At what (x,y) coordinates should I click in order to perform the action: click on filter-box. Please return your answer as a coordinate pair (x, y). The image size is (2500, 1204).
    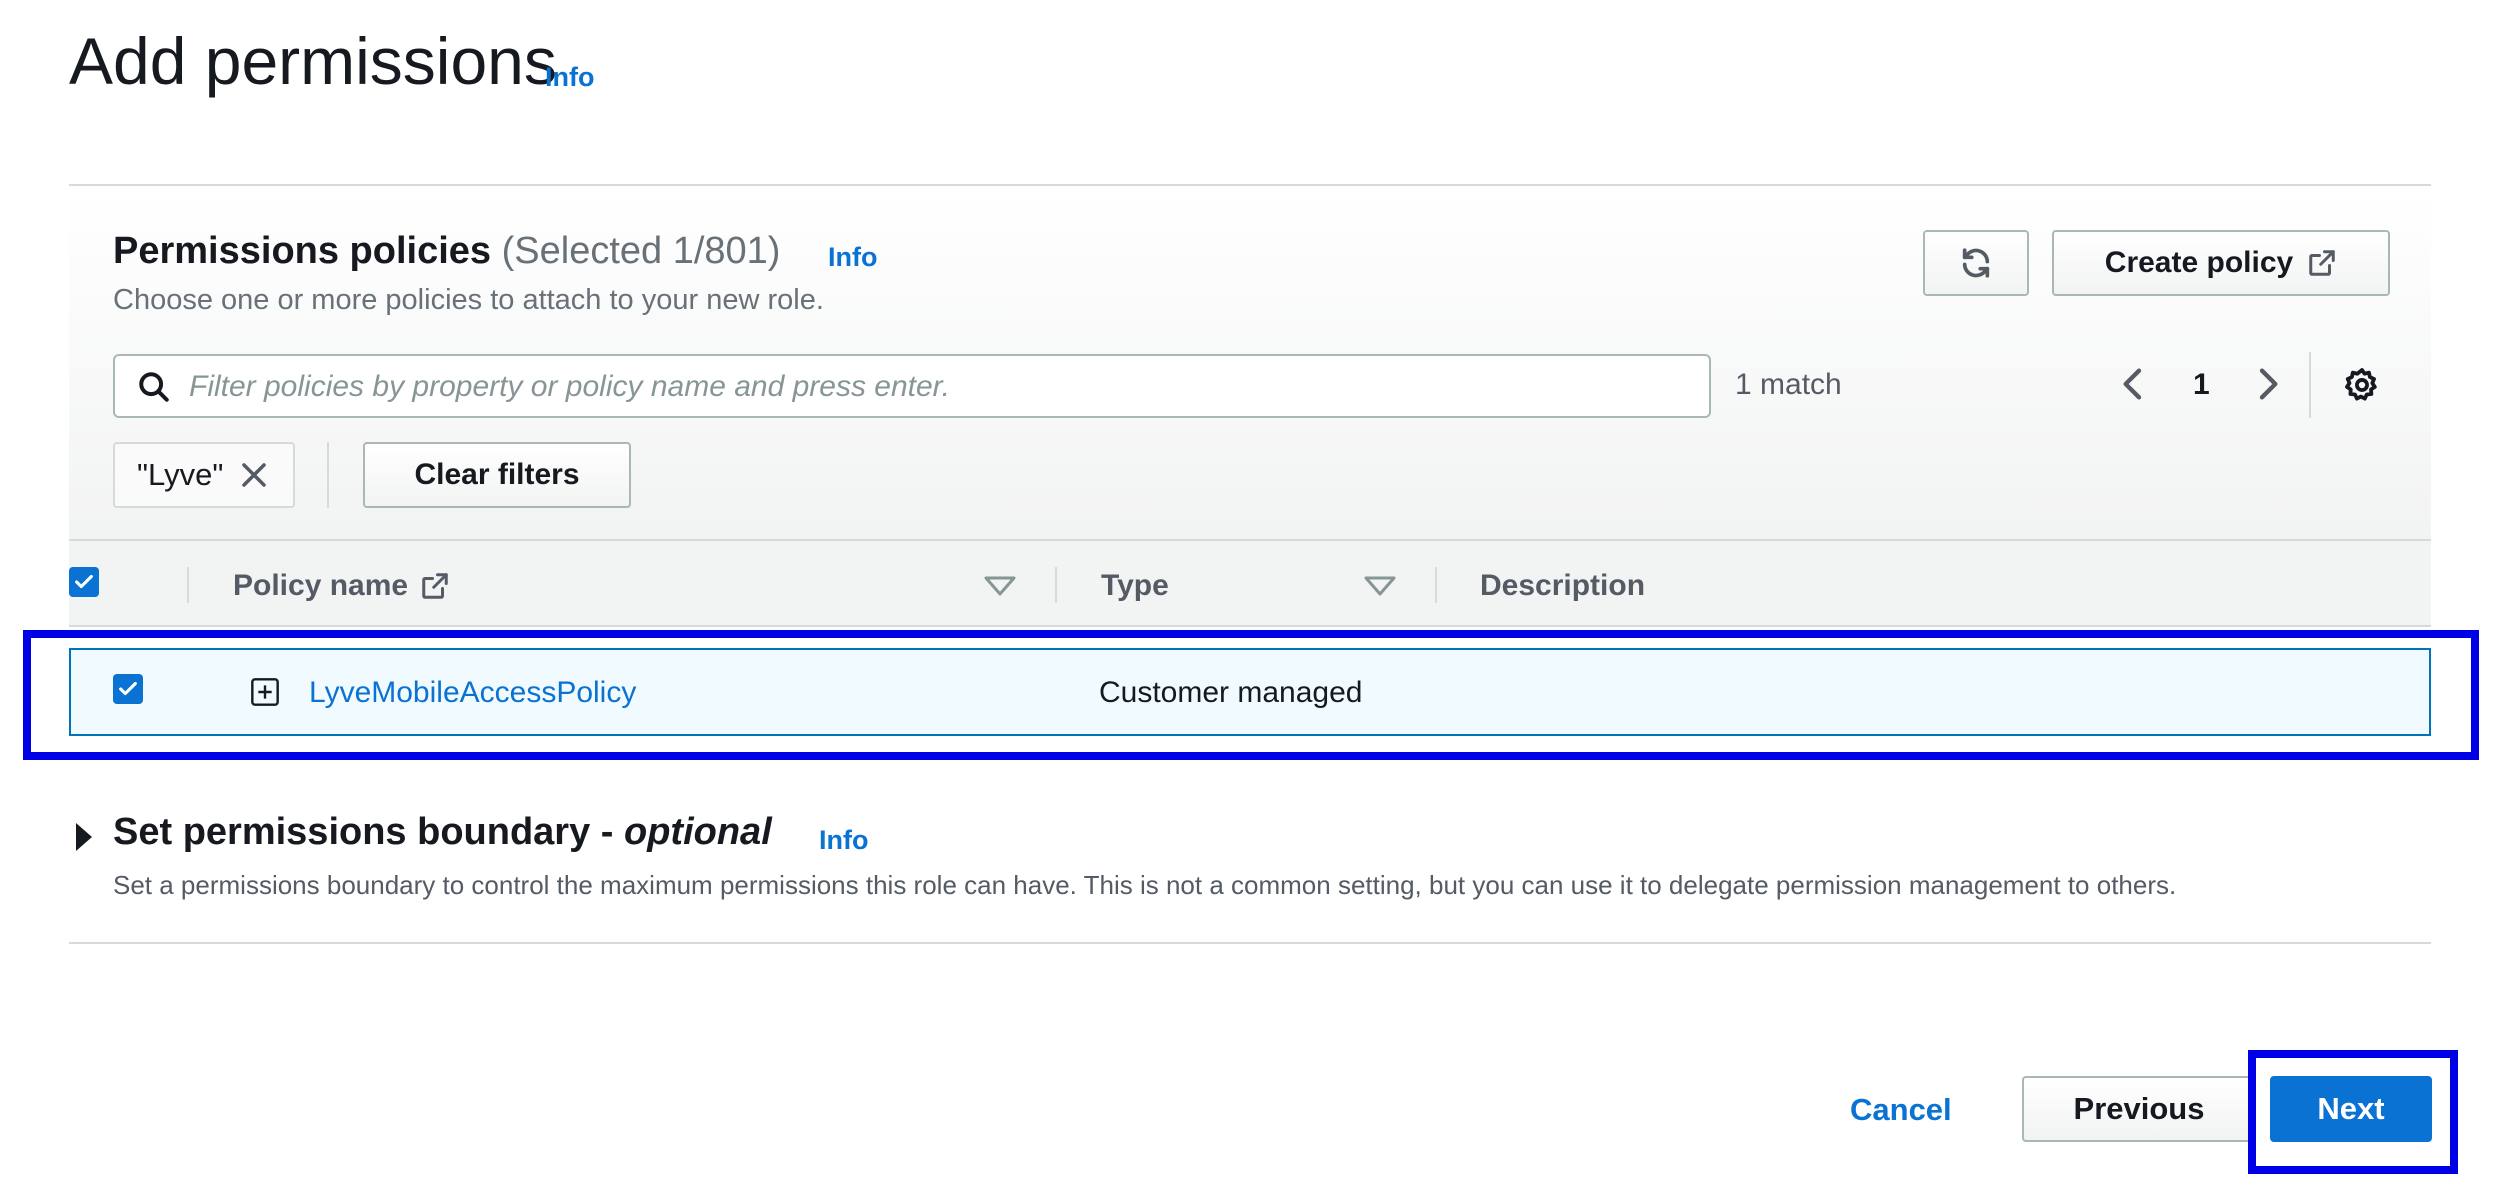
    Looking at the image, I should click on (912, 386).